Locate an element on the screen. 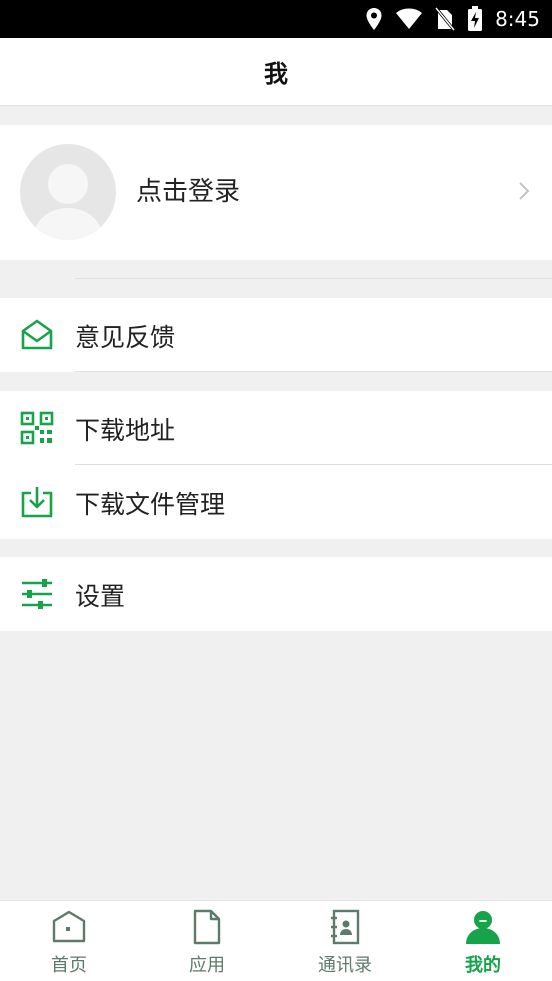 The height and width of the screenshot is (981, 552). avatar is located at coordinates (68, 192).